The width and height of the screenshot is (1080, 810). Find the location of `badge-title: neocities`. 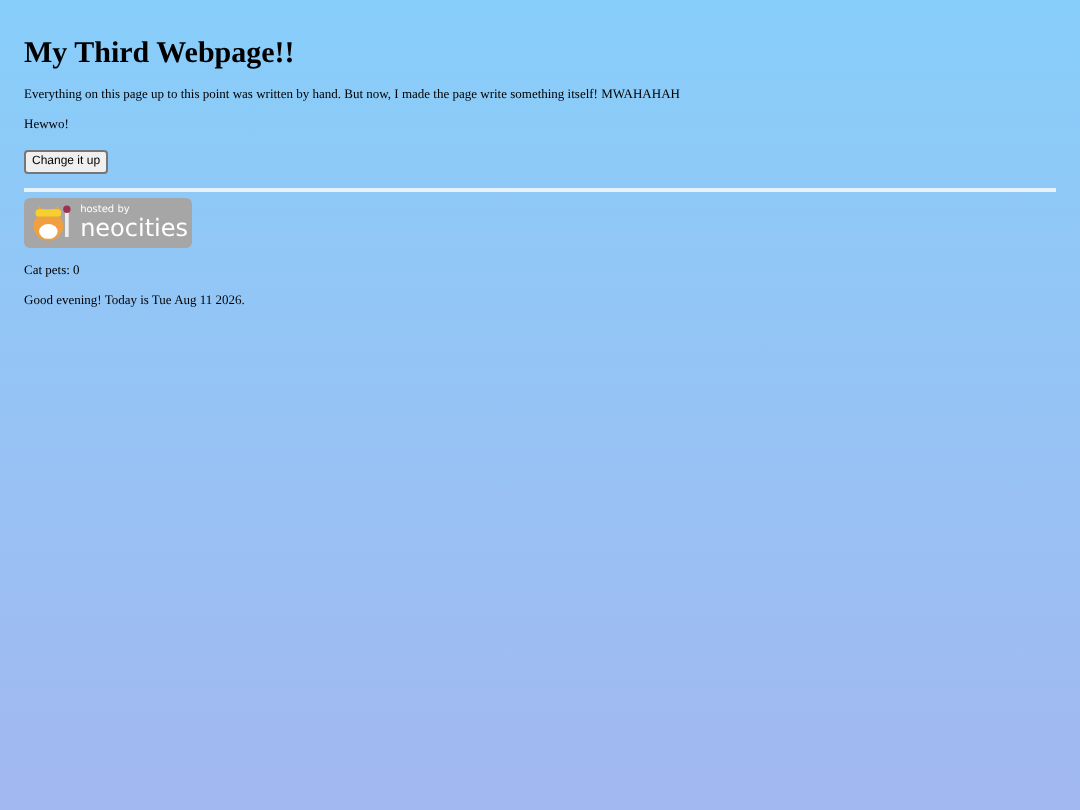

badge-title: neocities is located at coordinates (134, 228).